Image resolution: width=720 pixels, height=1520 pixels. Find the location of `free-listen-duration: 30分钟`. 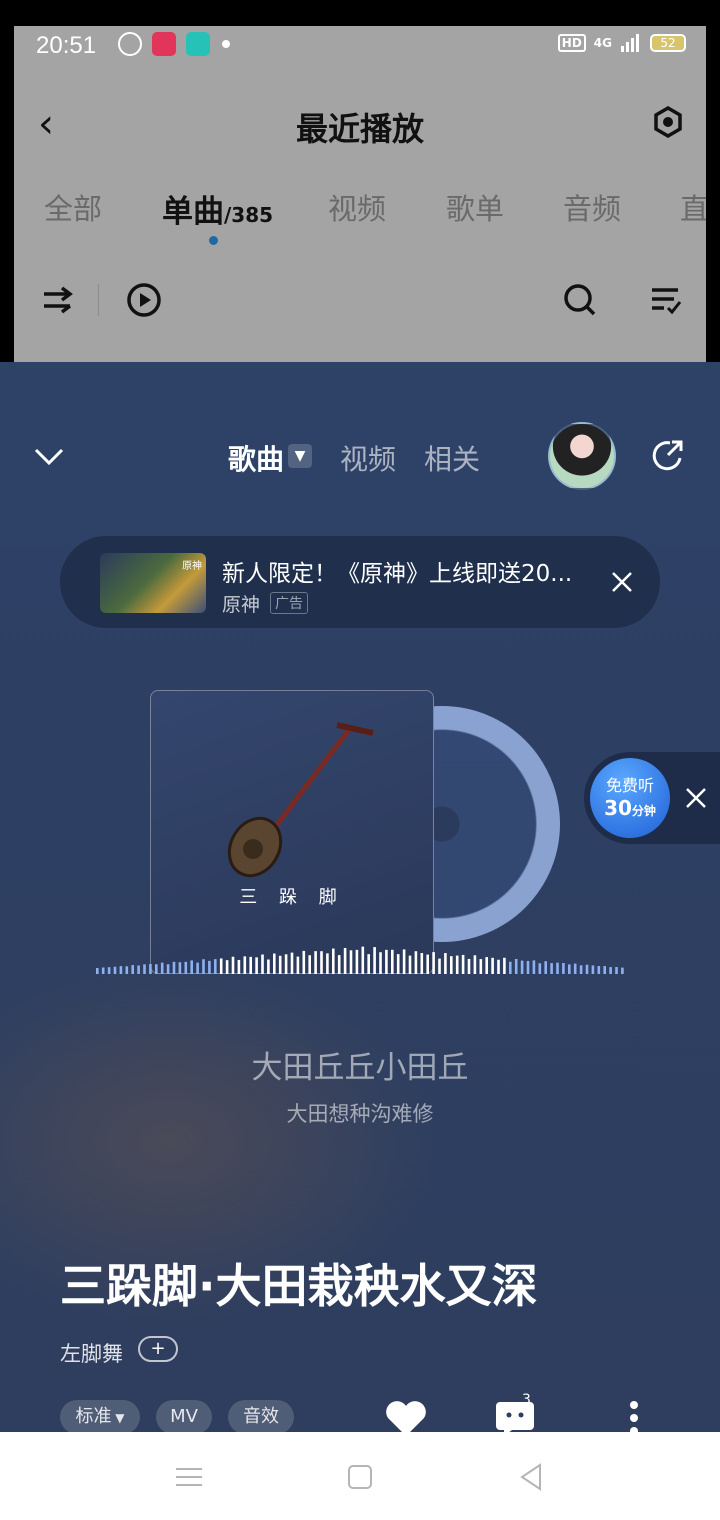

free-listen-duration: 30分钟 is located at coordinates (630, 808).